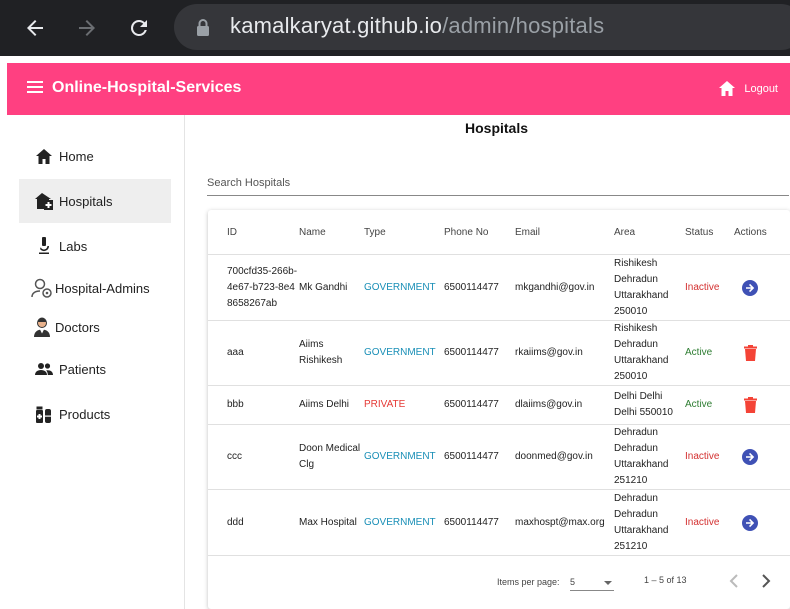  Describe the element at coordinates (44, 246) in the screenshot. I see `microscope-icon` at that location.